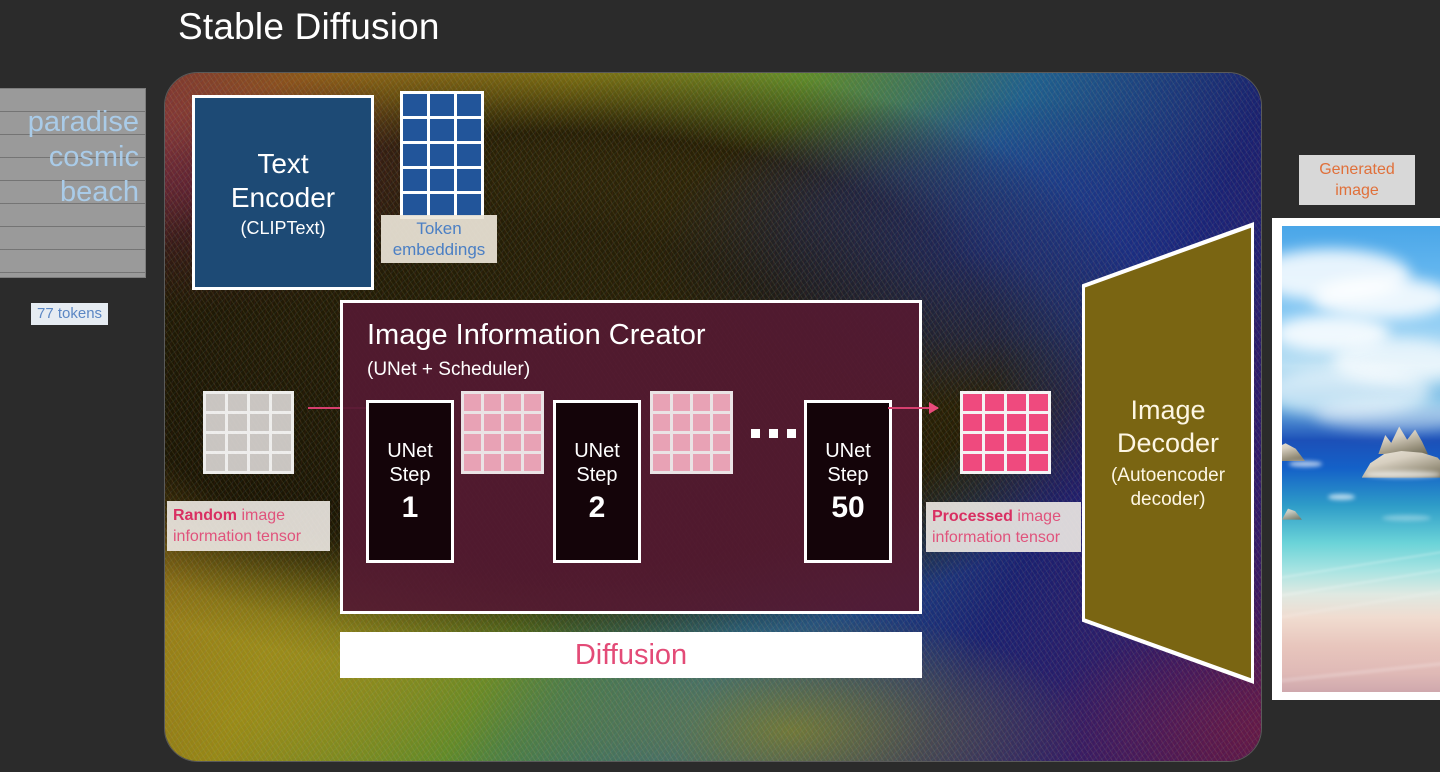 Image resolution: width=1440 pixels, height=772 pixels. I want to click on random-latent-label: Random image information tensor, so click(248, 526).